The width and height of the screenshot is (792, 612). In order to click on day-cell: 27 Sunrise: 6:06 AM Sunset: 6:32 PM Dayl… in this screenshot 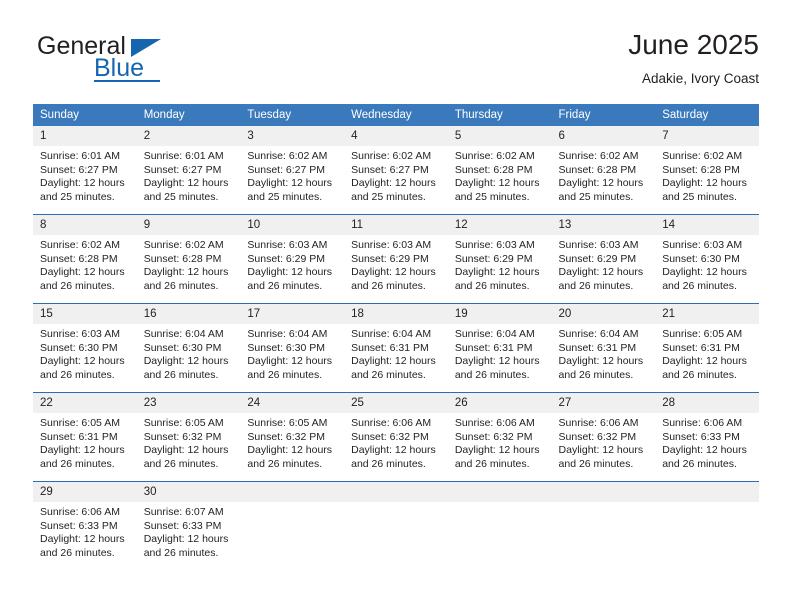, I will do `click(603, 437)`.